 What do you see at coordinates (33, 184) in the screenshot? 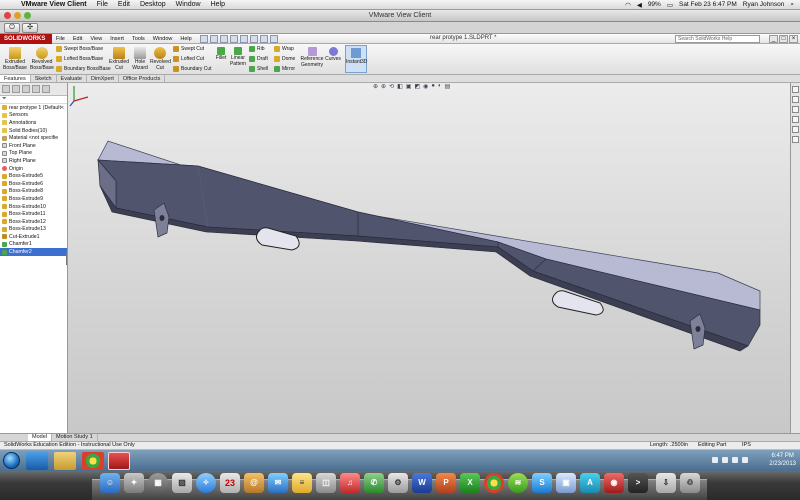
I see `tree-item: Boss-Extrude6` at bounding box center [33, 184].